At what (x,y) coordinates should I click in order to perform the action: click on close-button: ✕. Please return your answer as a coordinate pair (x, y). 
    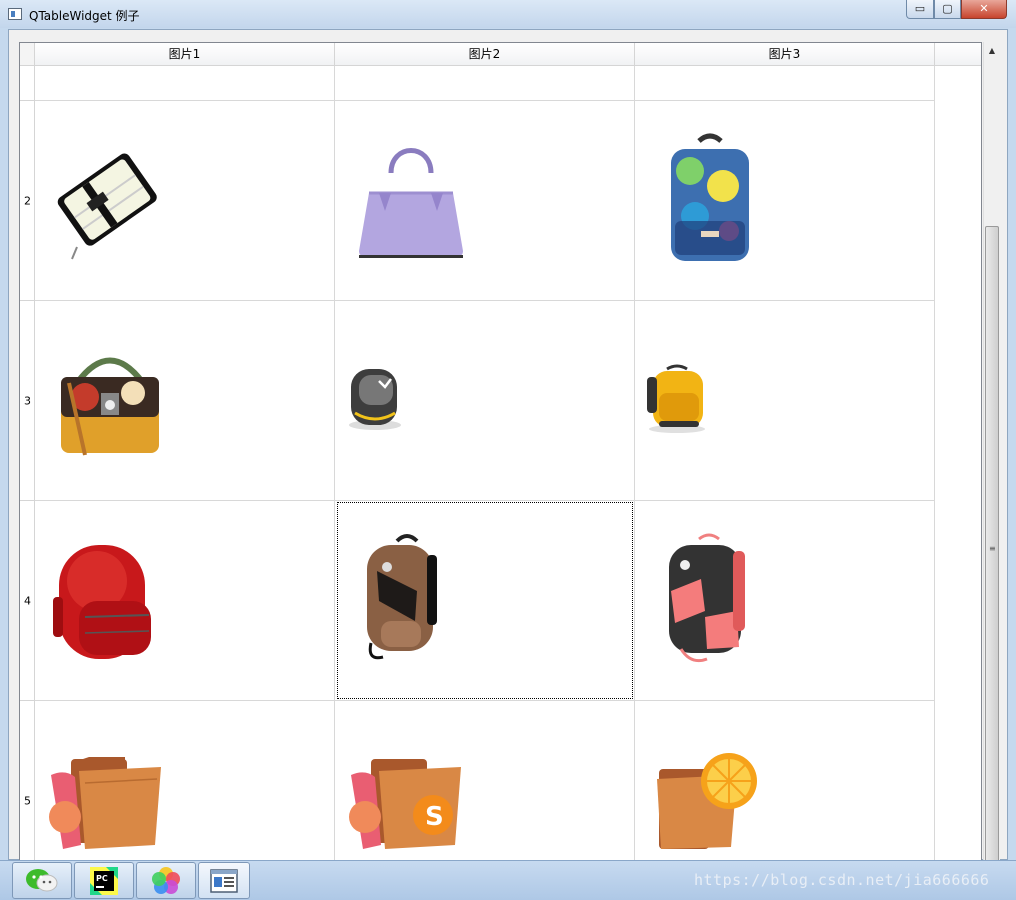
    Looking at the image, I should click on (984, 9).